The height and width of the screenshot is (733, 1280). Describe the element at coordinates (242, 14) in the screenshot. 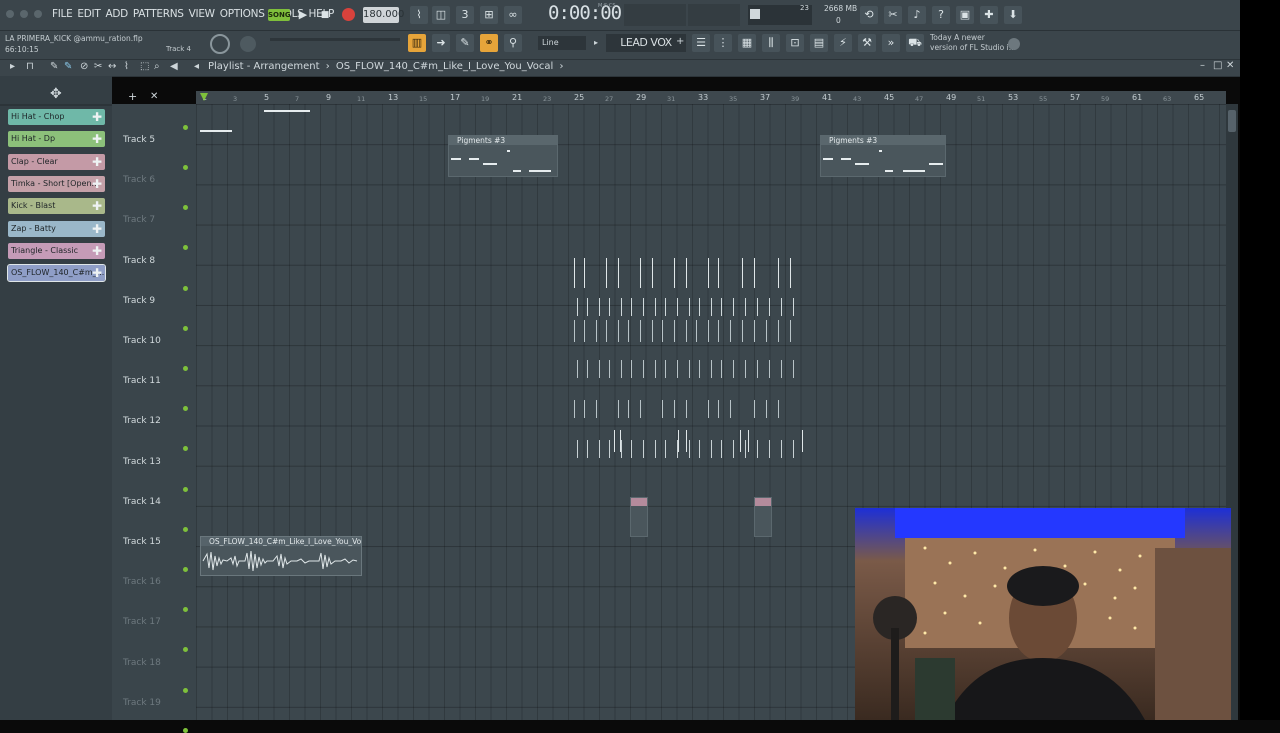

I see `menu-options: OPTIONS` at that location.